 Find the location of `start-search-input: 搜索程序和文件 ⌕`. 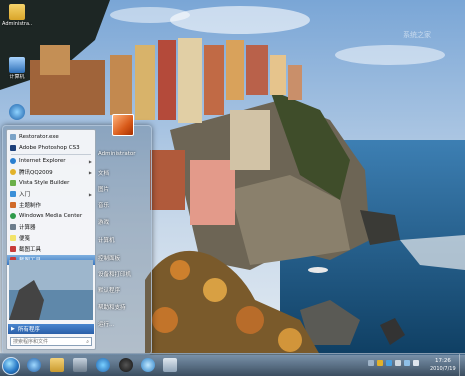

start-search-input: 搜索程序和文件 ⌕ is located at coordinates (51, 341).